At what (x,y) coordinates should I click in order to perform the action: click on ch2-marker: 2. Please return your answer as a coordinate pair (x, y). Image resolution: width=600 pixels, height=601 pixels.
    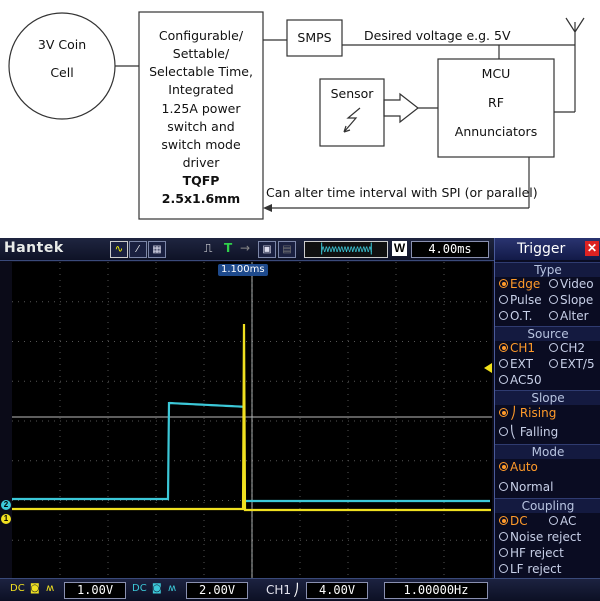
    Looking at the image, I should click on (6, 505).